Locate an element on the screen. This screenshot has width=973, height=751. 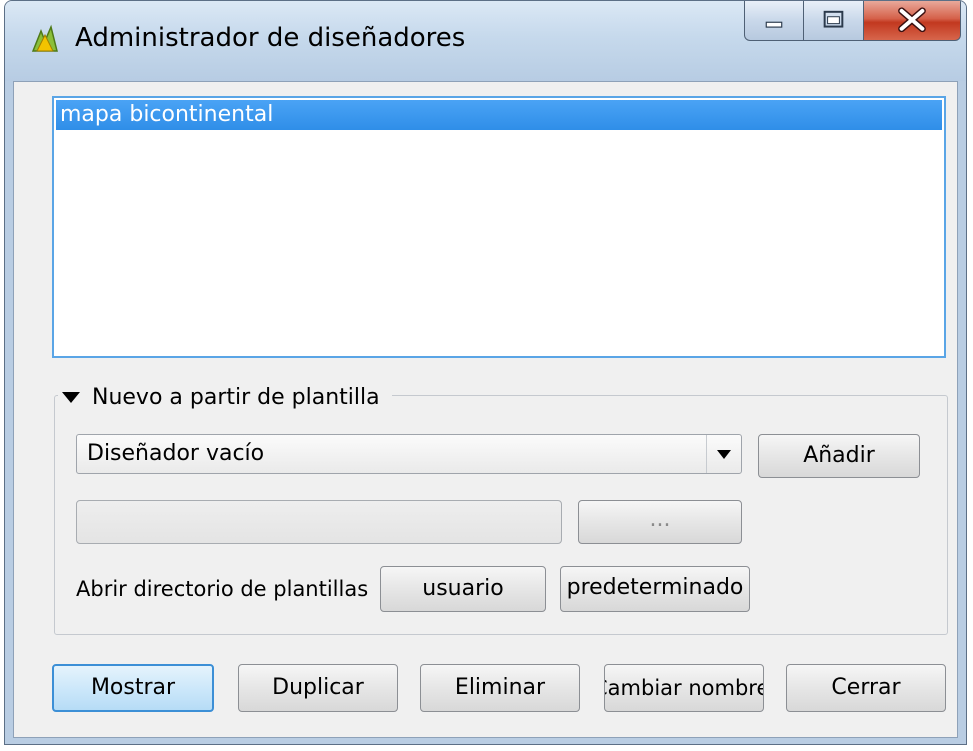
user-templates-button: usuario is located at coordinates (463, 589).